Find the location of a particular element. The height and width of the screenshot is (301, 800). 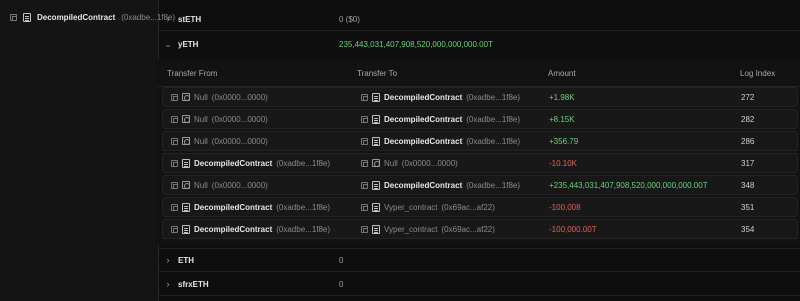

token-value: 235,443,031,407,908,520,000,000,000.00T is located at coordinates (416, 44).